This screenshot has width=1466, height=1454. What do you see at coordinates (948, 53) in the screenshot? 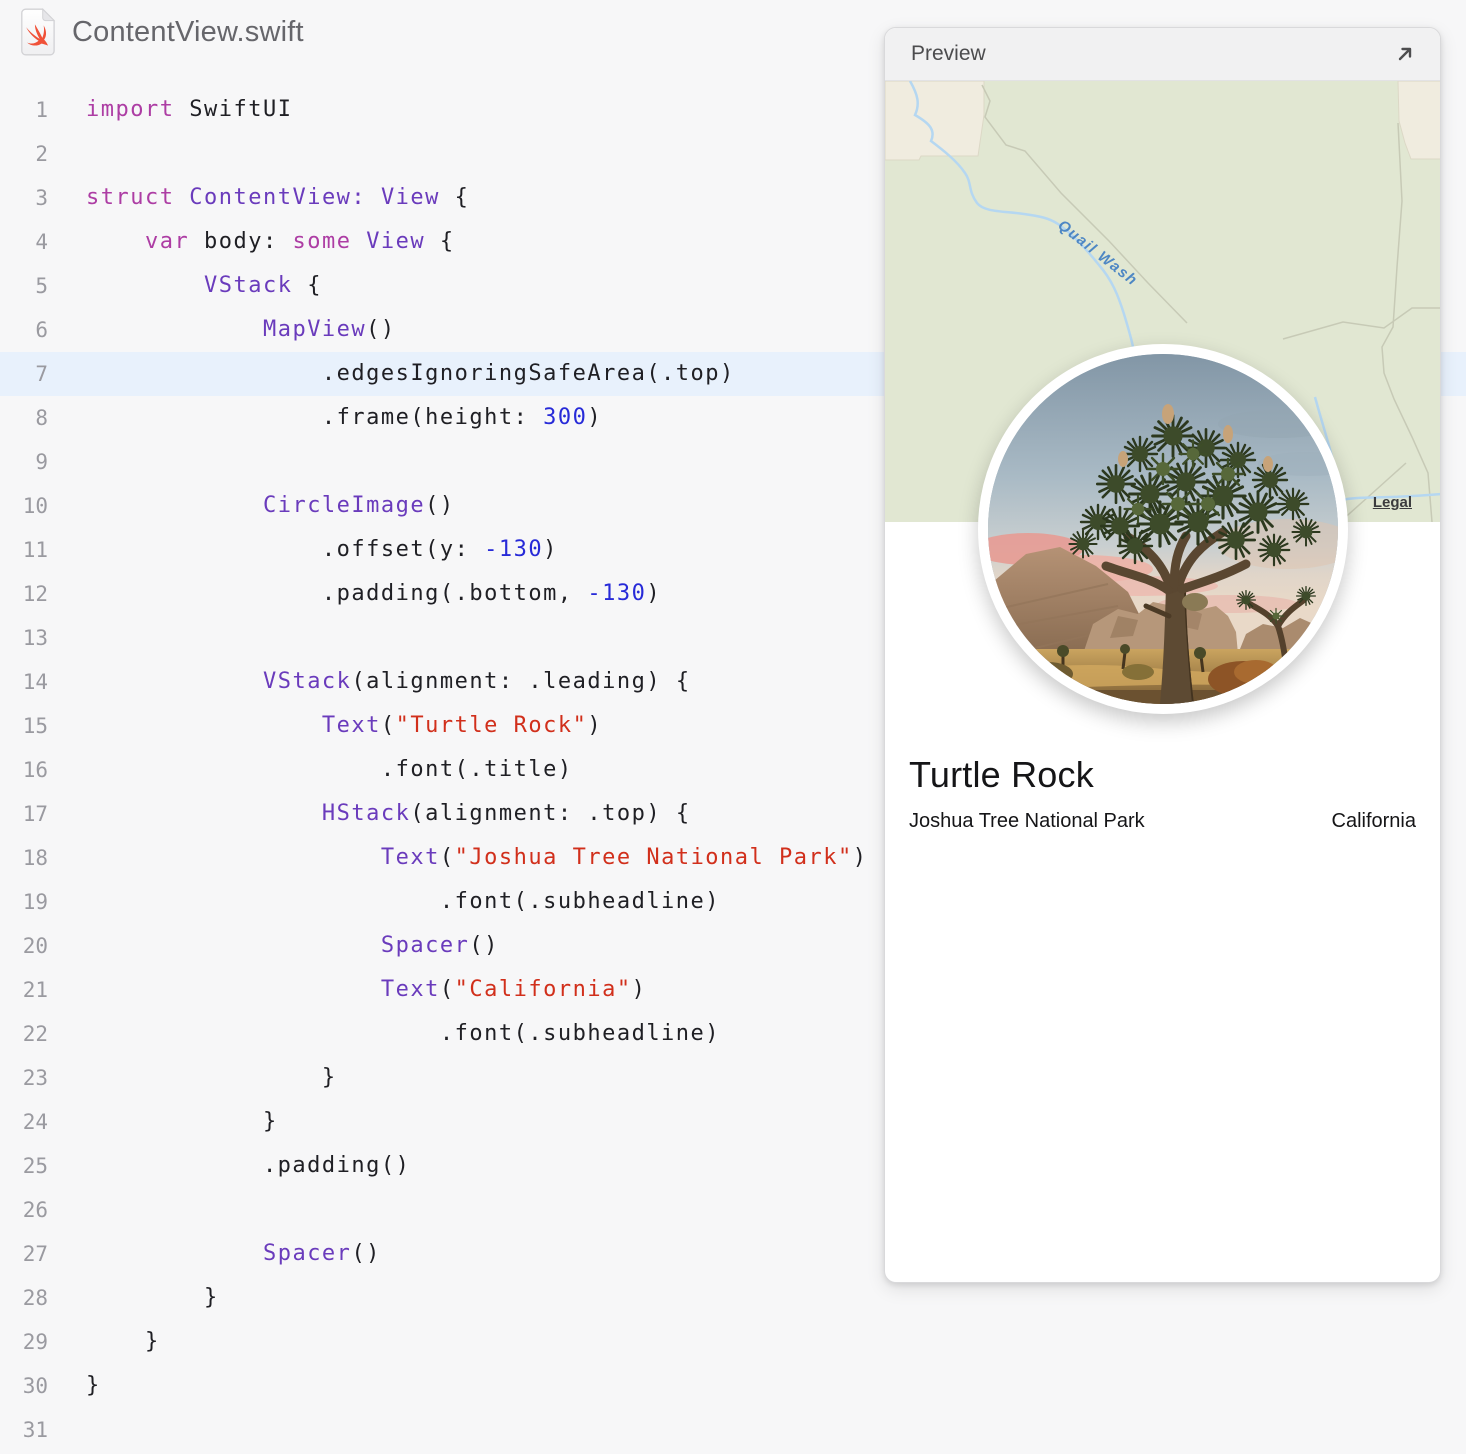
I see `preview-title: Preview` at bounding box center [948, 53].